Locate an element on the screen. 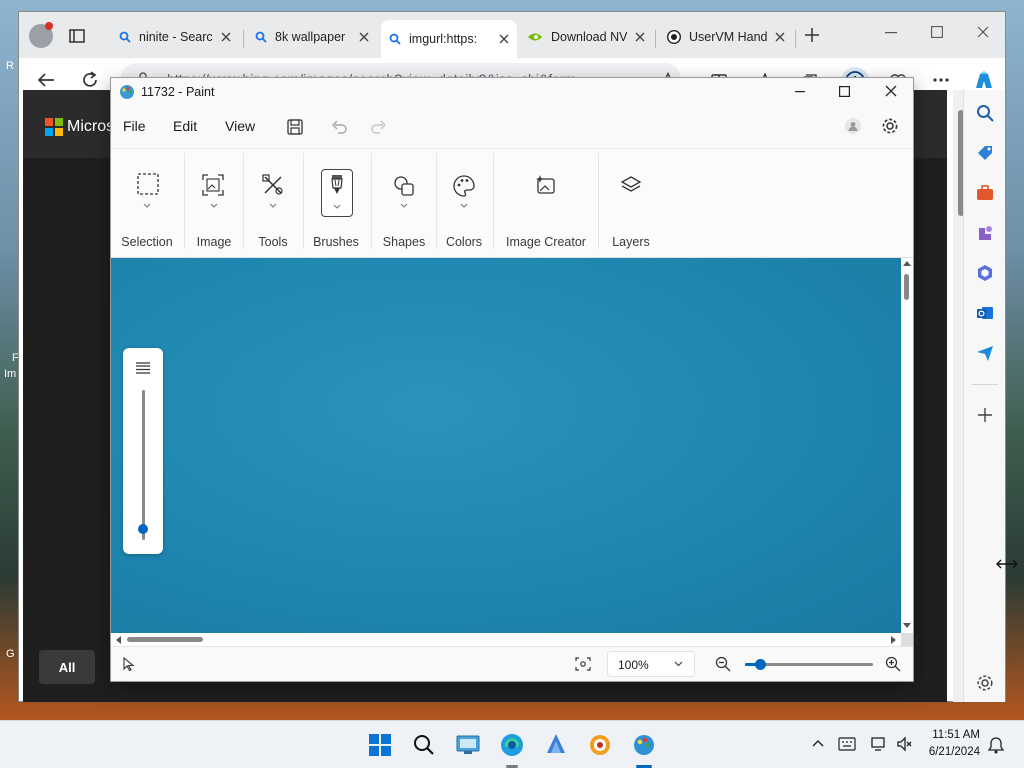 The width and height of the screenshot is (1024, 768). clock-time: 11:51 AM is located at coordinates (953, 735).